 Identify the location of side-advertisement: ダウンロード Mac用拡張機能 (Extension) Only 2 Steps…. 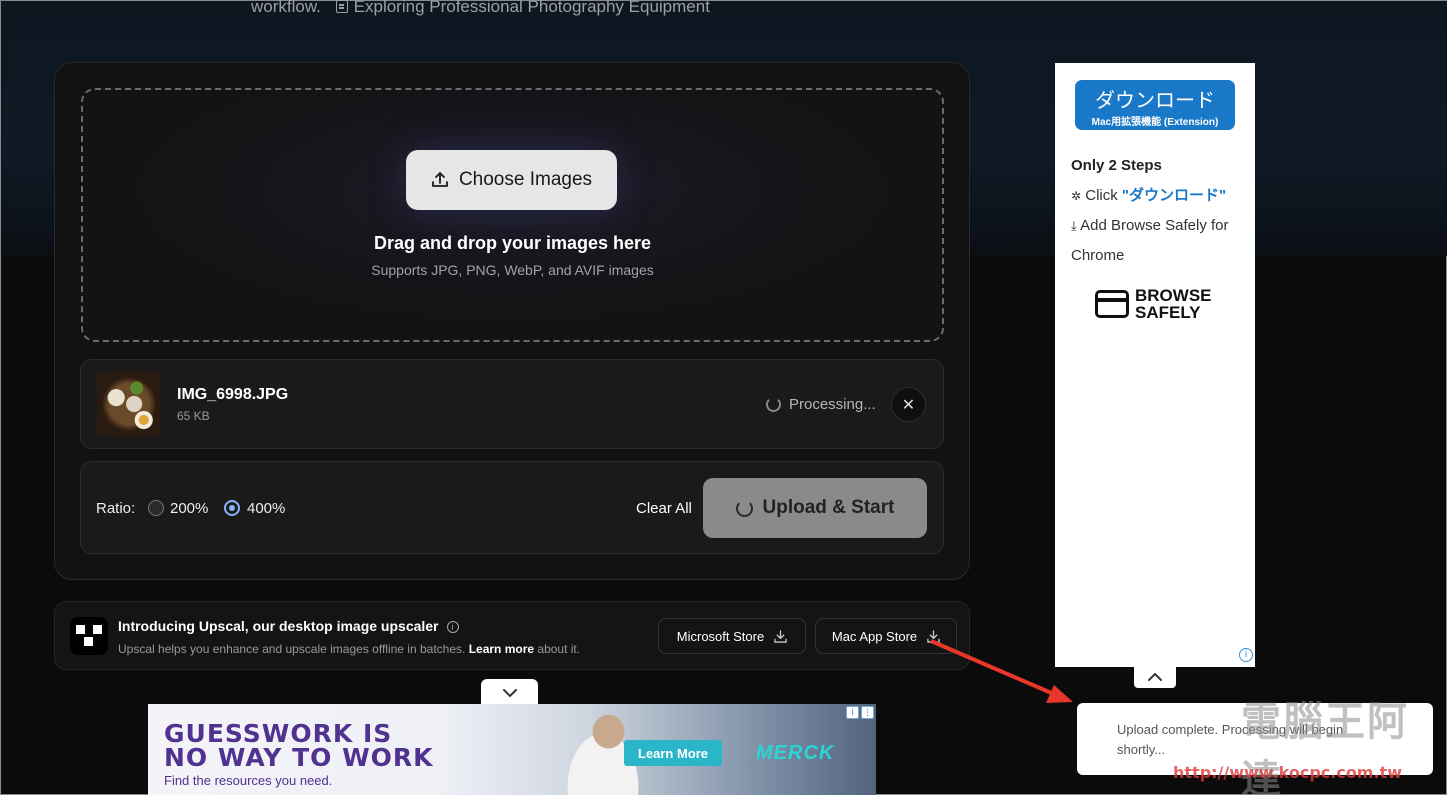
(1155, 365).